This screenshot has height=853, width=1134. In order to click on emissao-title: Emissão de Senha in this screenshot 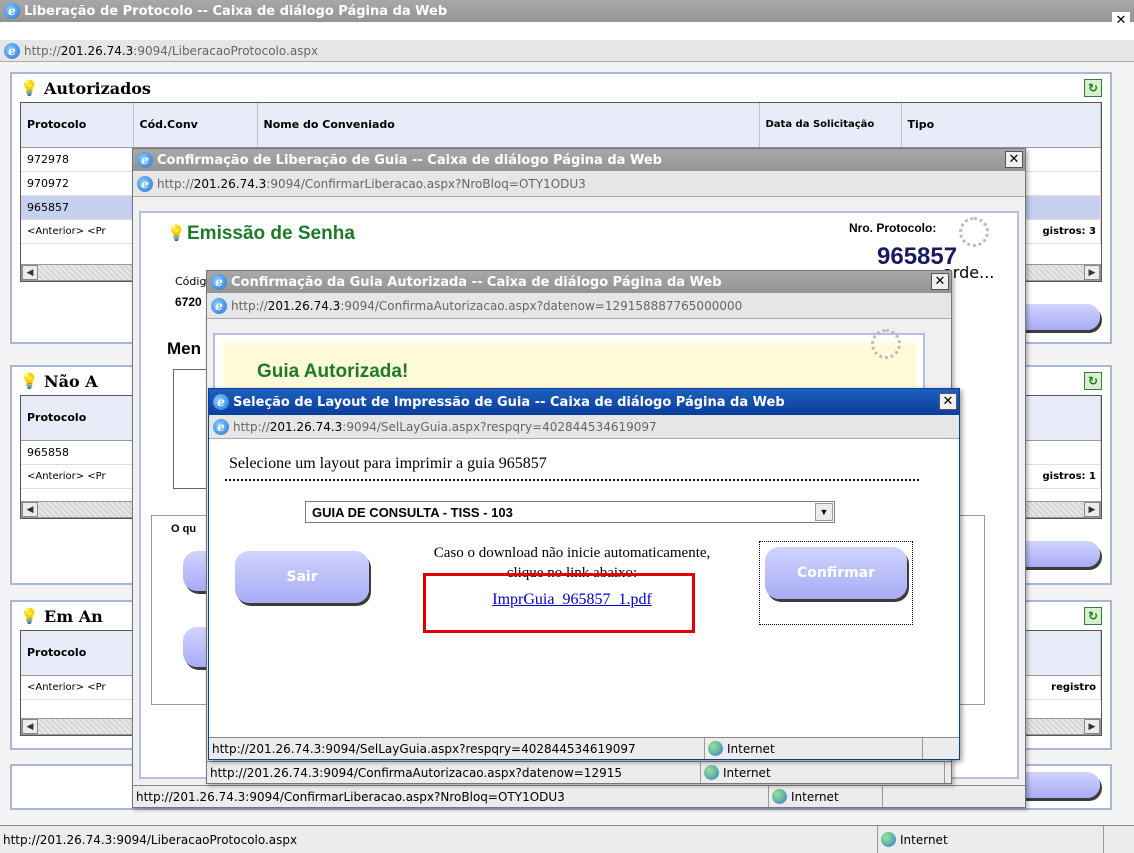, I will do `click(271, 233)`.